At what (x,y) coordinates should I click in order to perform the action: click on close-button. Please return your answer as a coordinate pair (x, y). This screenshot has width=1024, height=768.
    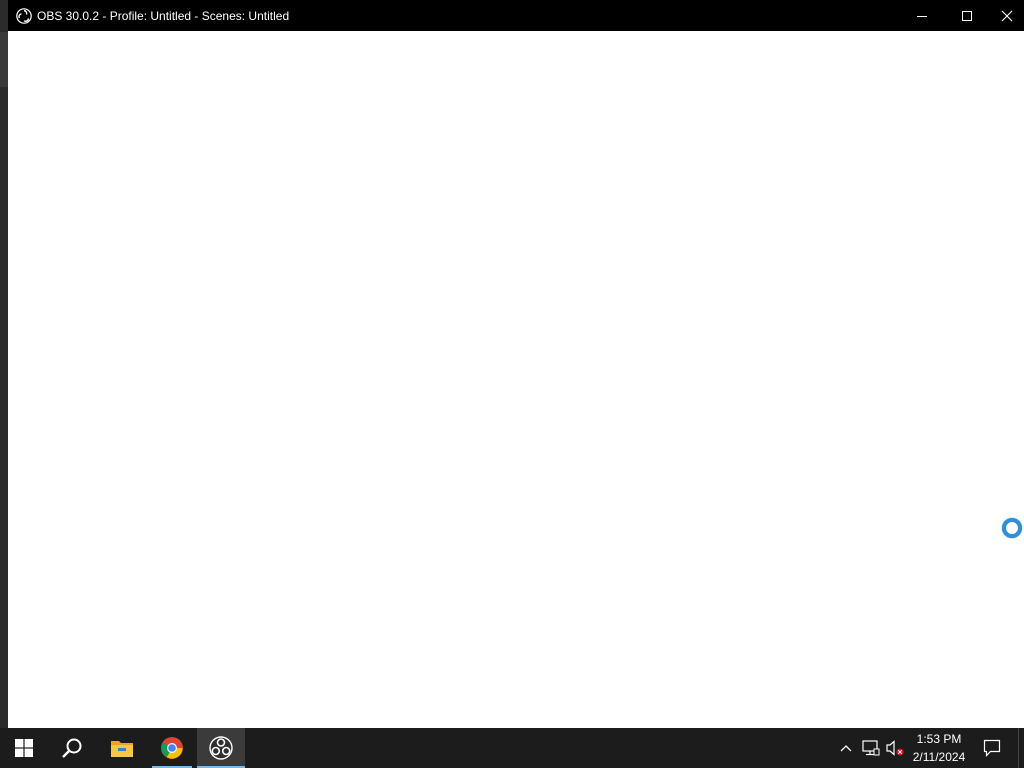
    Looking at the image, I should click on (1007, 15).